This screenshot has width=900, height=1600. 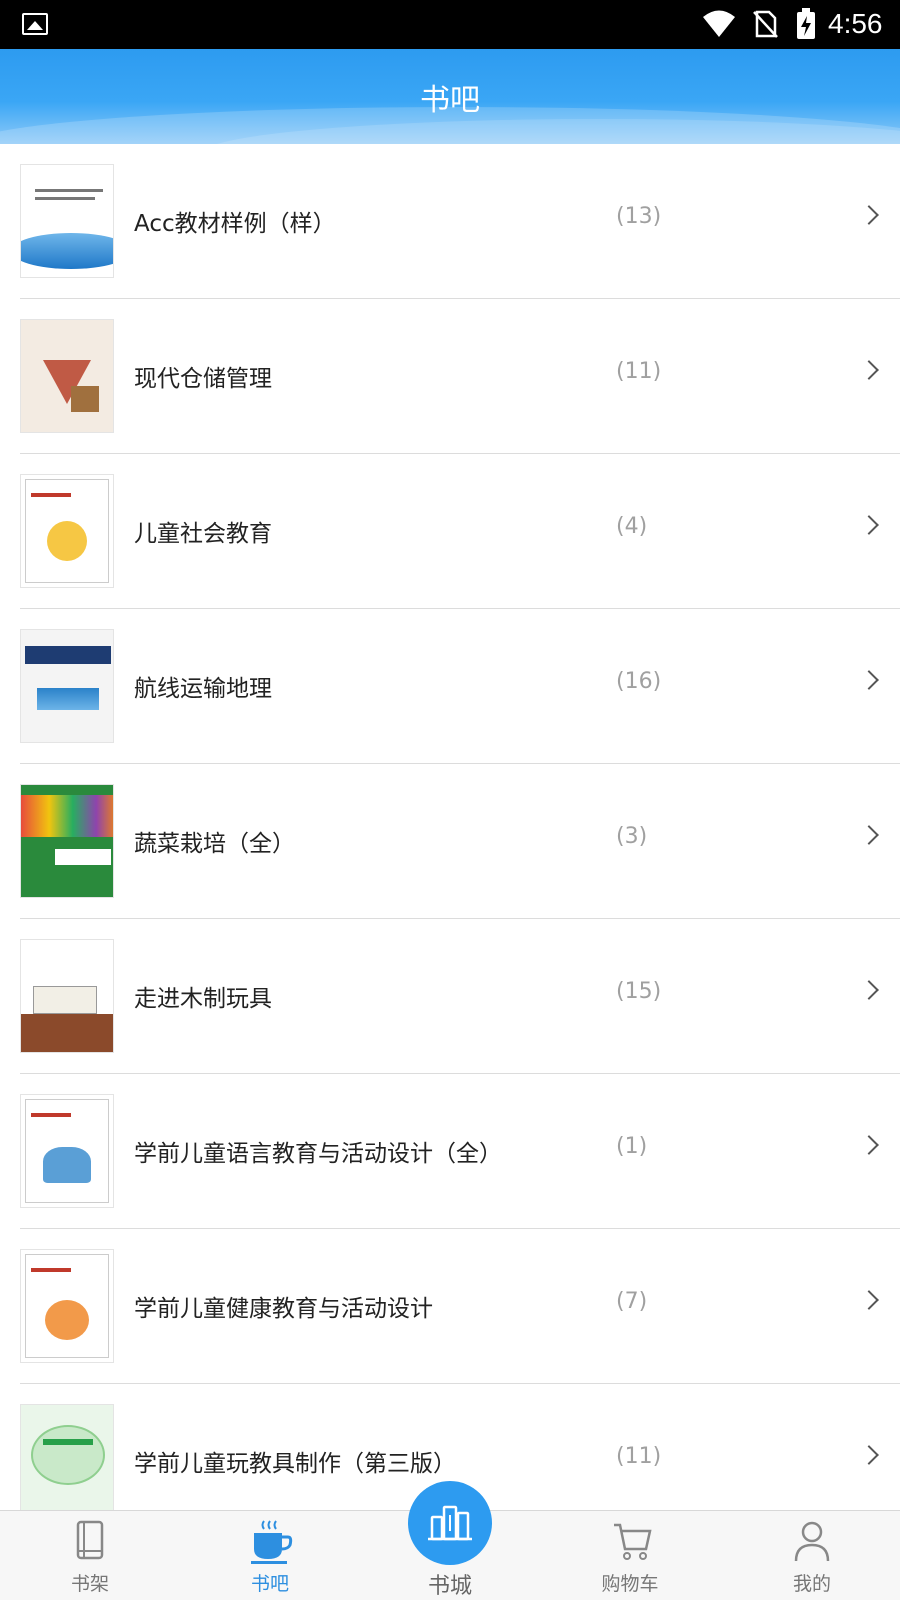 What do you see at coordinates (855, 23) in the screenshot?
I see `status-time: 4:56` at bounding box center [855, 23].